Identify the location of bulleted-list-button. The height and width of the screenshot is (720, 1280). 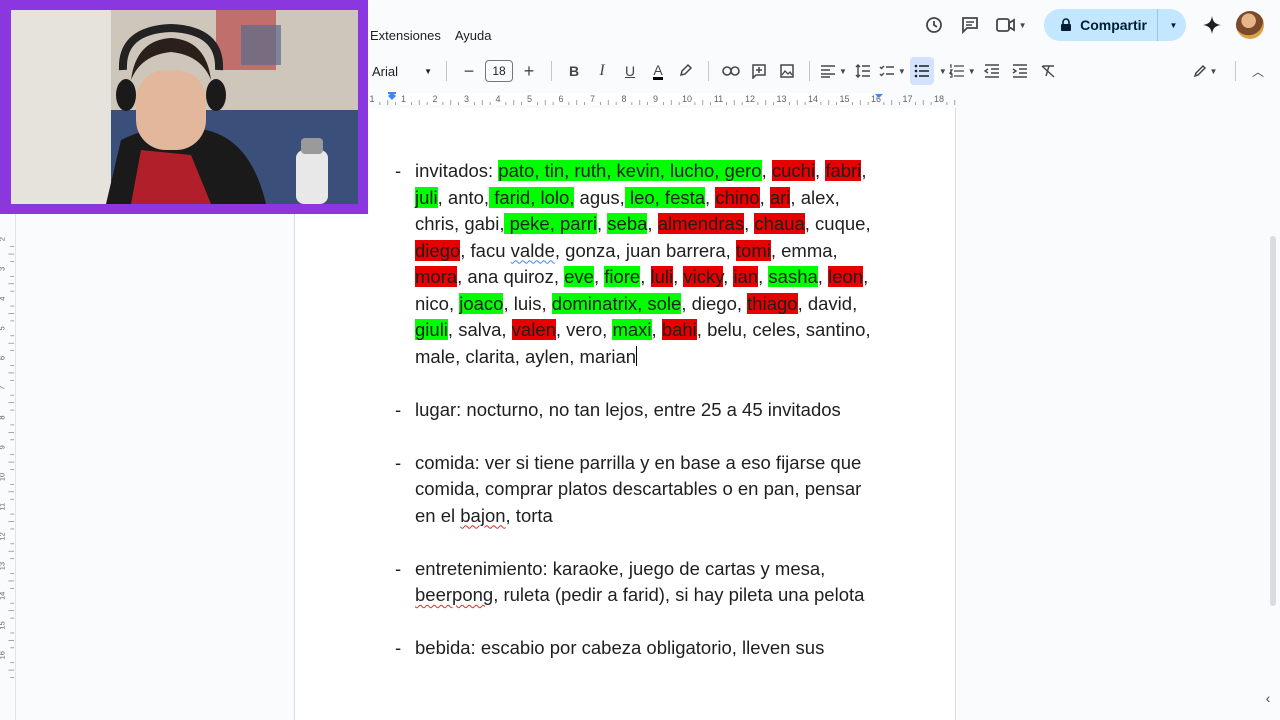
(921, 71).